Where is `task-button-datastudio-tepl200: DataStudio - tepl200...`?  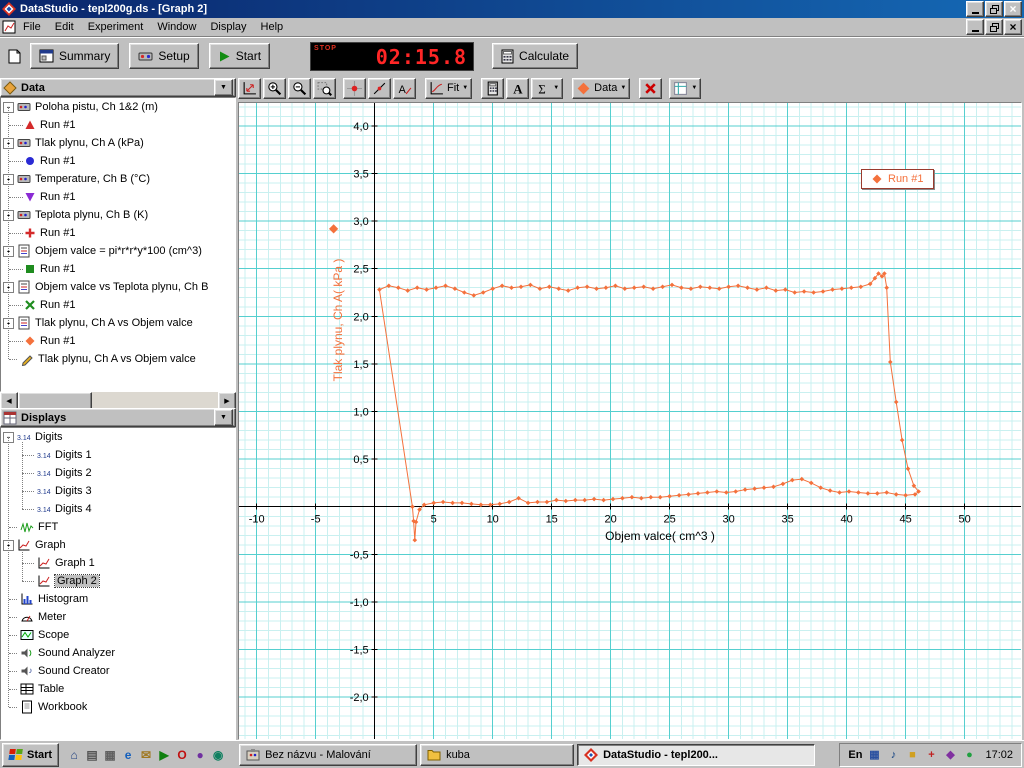 task-button-datastudio-tepl200: DataStudio - tepl200... is located at coordinates (696, 754).